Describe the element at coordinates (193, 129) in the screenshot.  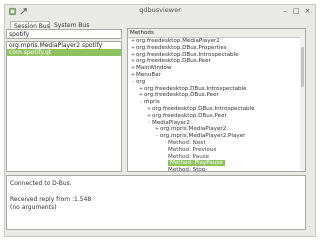
I see `tree-node-label: org.mpris.MediaPlayer2` at that location.